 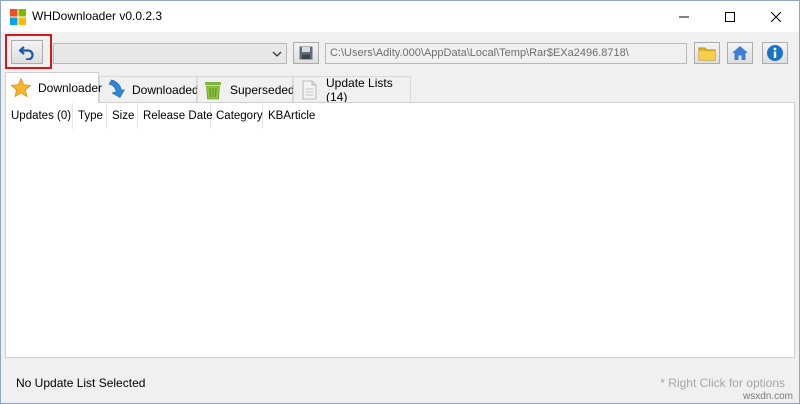 What do you see at coordinates (237, 116) in the screenshot?
I see `column-header-category: Category` at bounding box center [237, 116].